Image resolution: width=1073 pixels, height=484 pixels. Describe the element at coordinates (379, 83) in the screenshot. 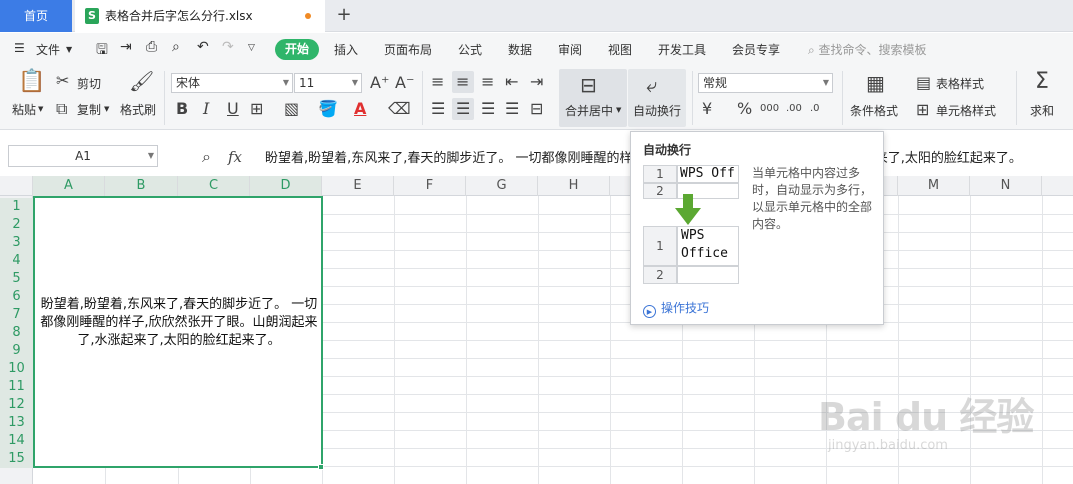

I see `increase-font-icon: A⁺` at that location.